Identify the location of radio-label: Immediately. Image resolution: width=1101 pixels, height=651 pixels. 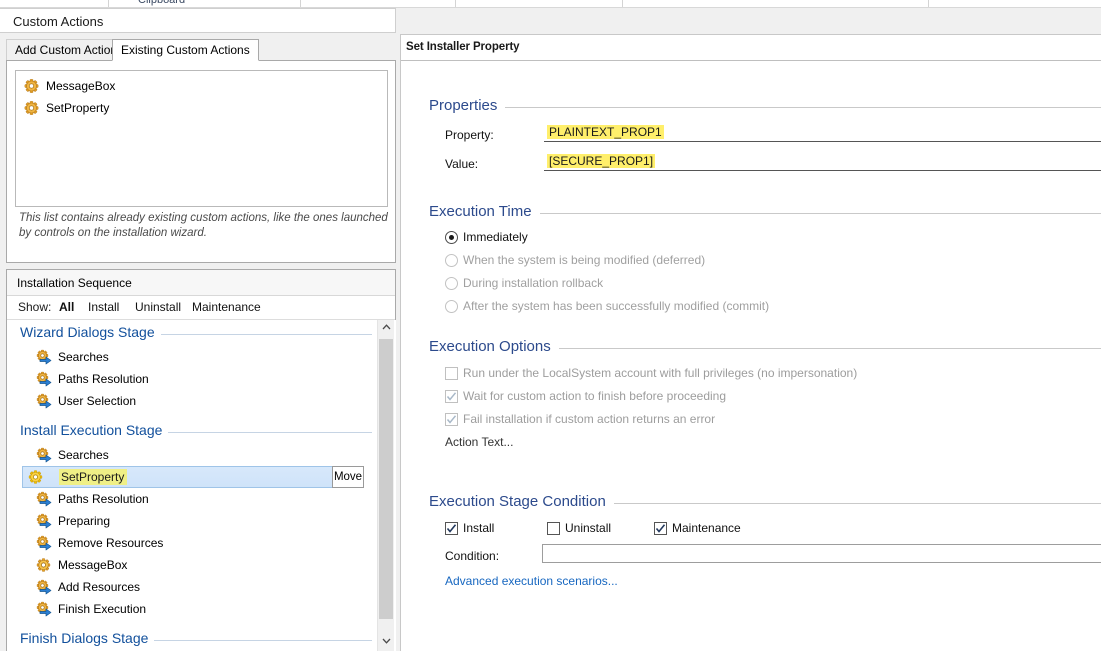
(495, 237).